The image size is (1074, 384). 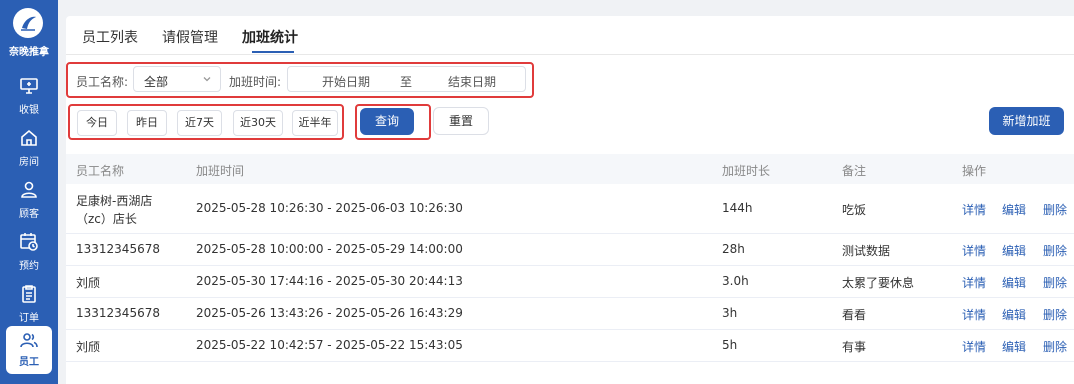 I want to click on overtime-note: 有事, so click(x=854, y=347).